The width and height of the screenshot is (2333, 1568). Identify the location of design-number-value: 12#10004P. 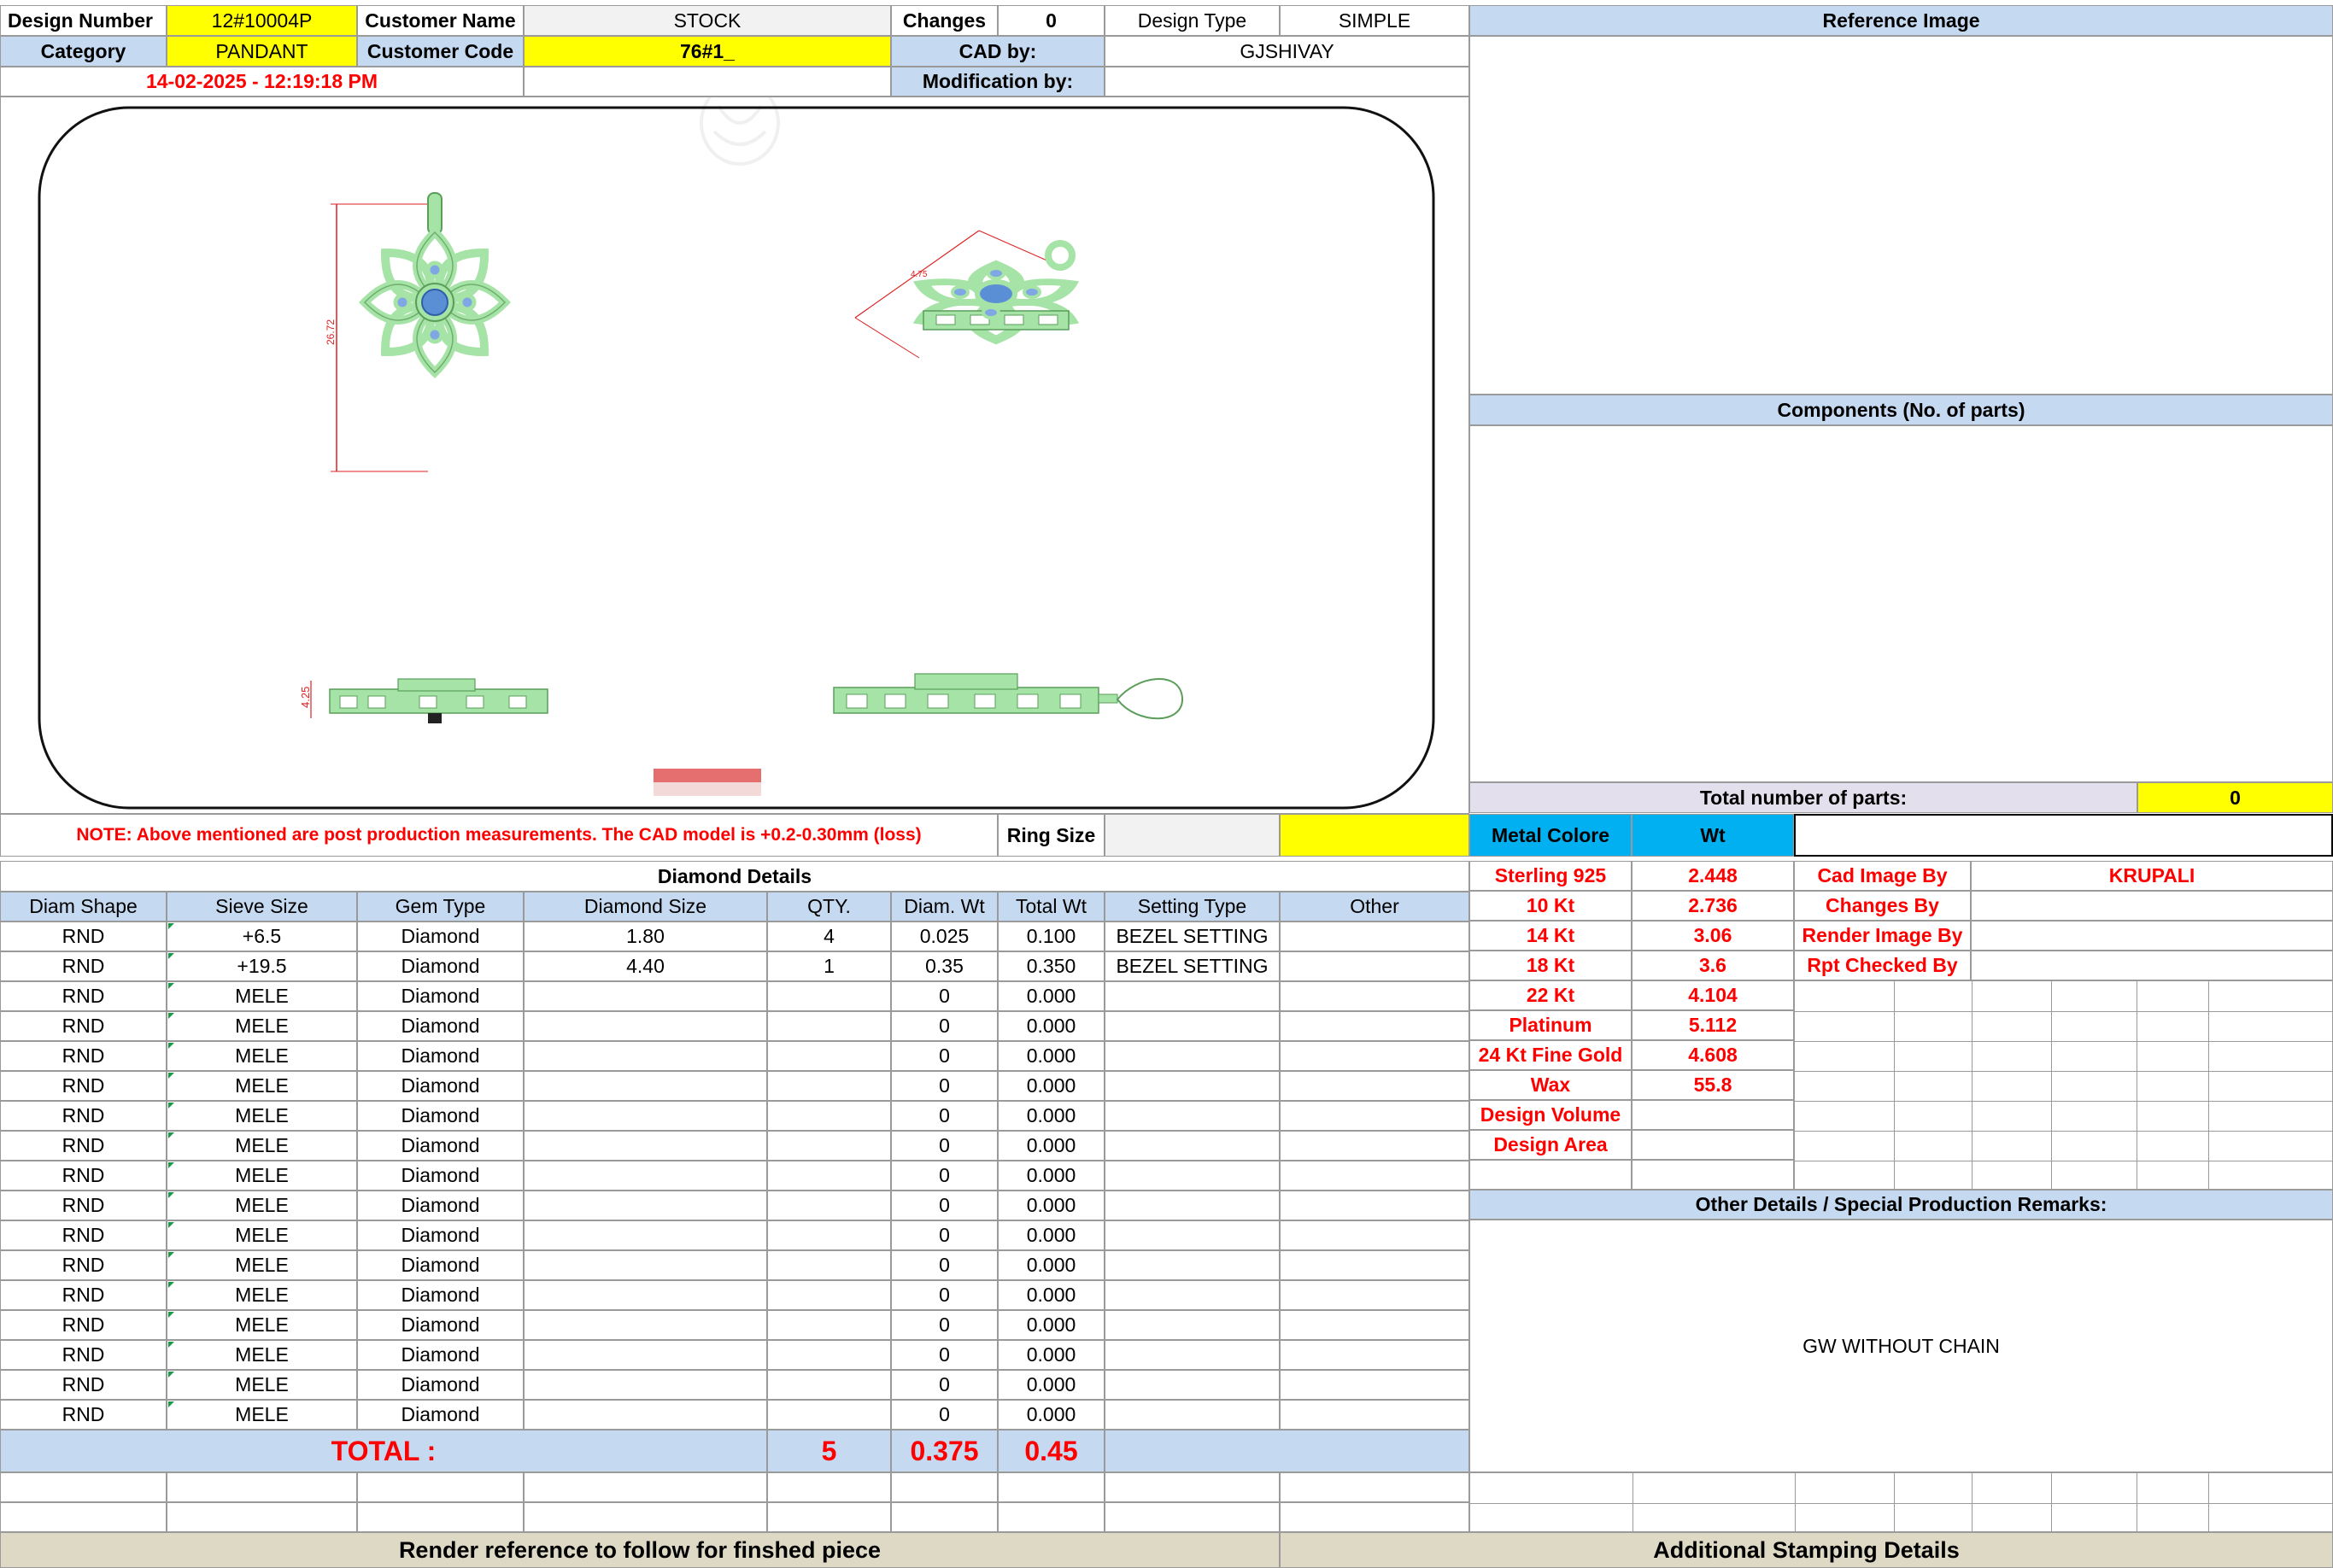
(262, 20).